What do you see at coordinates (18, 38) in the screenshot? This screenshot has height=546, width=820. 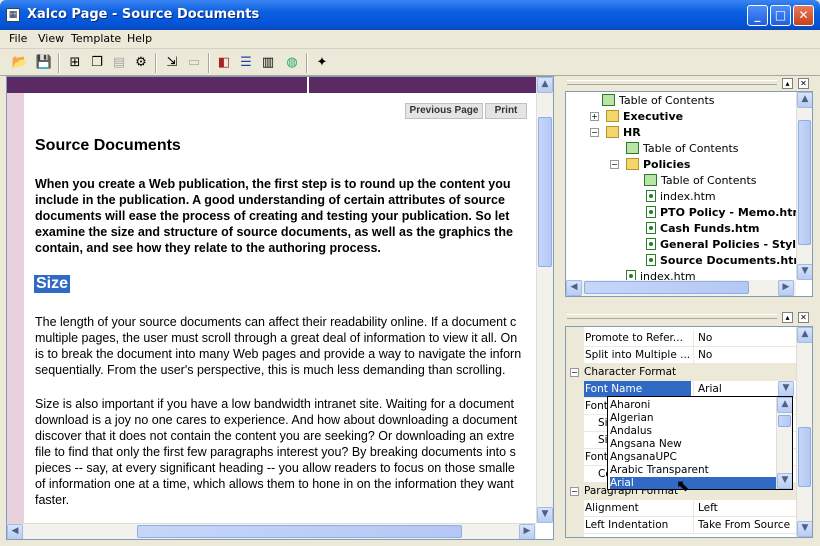 I see `menu-file: File` at bounding box center [18, 38].